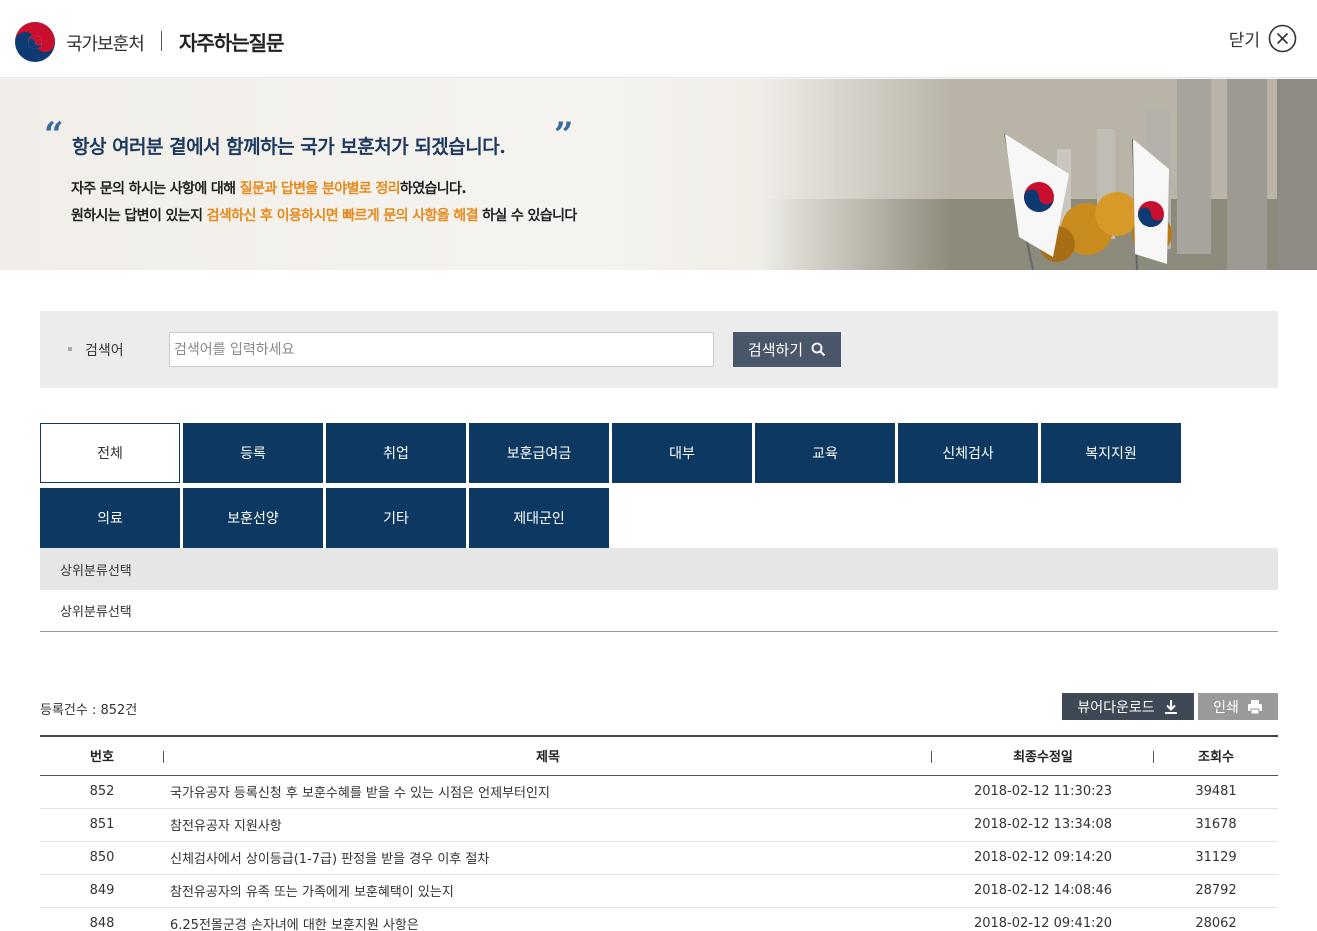 The height and width of the screenshot is (931, 1317). Describe the element at coordinates (396, 453) in the screenshot. I see `category-tab-employment: 취업` at that location.